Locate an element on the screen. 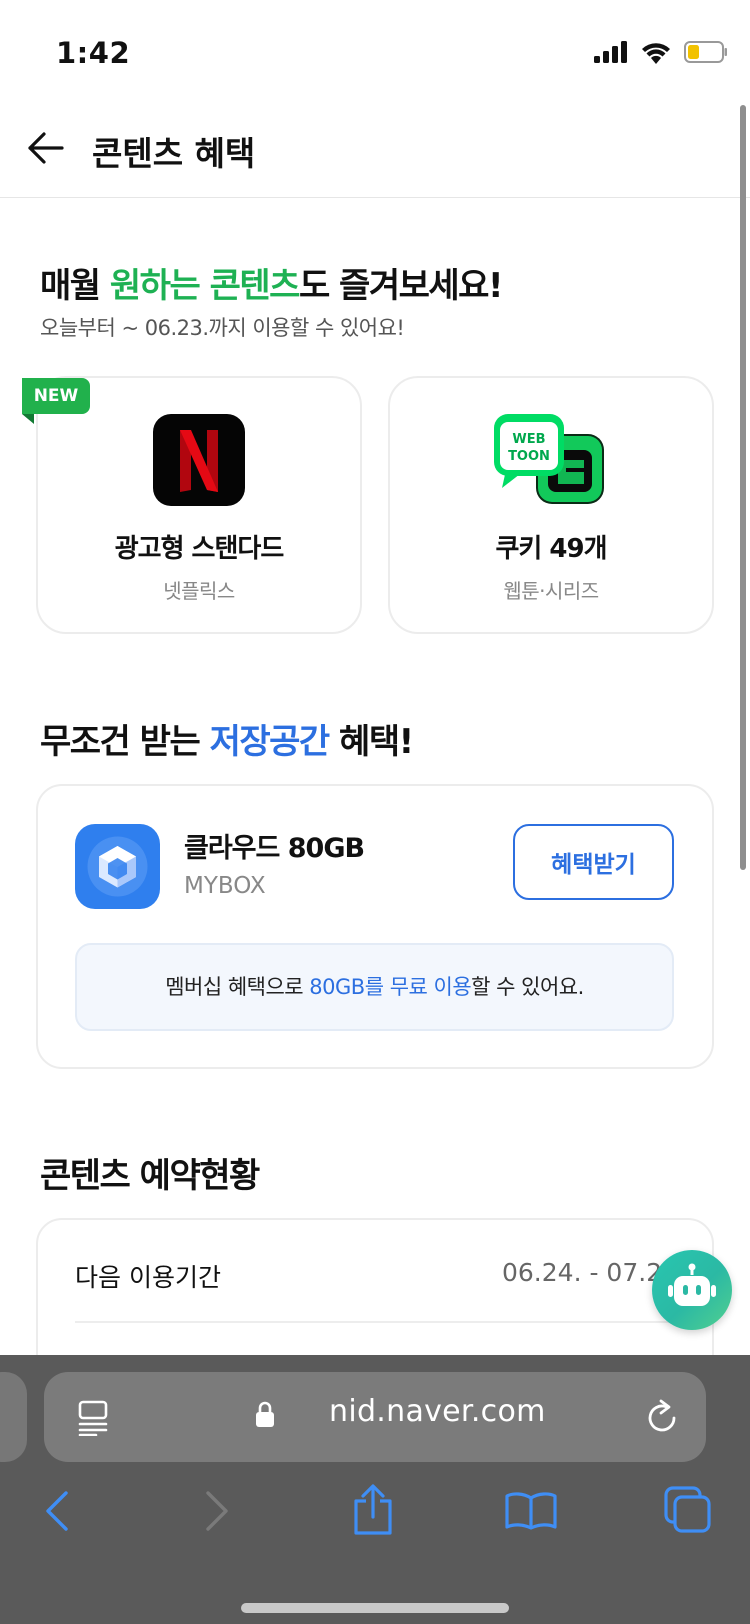 The image size is (750, 1624). status-icons is located at coordinates (661, 52).